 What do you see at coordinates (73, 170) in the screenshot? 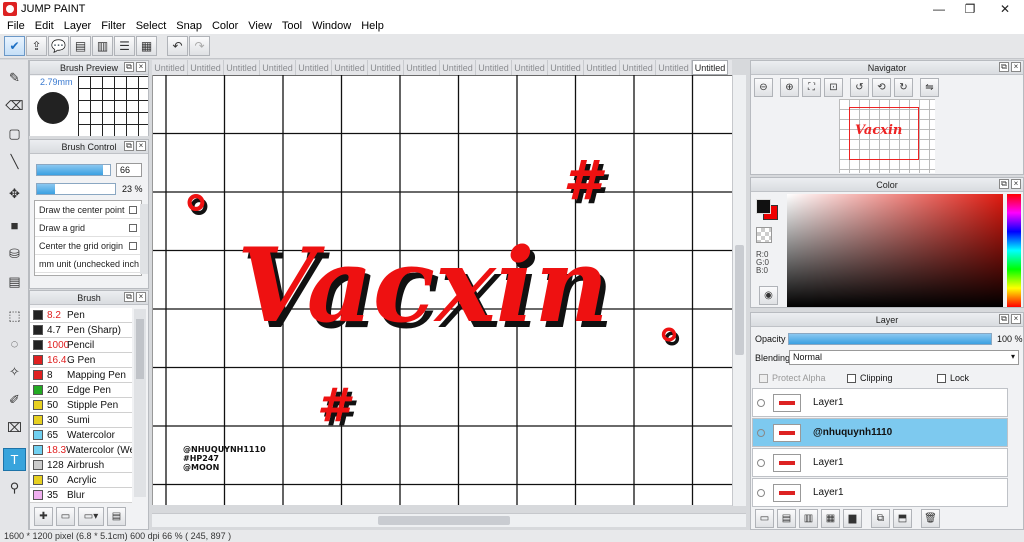
I see `brush-size-slider` at bounding box center [73, 170].